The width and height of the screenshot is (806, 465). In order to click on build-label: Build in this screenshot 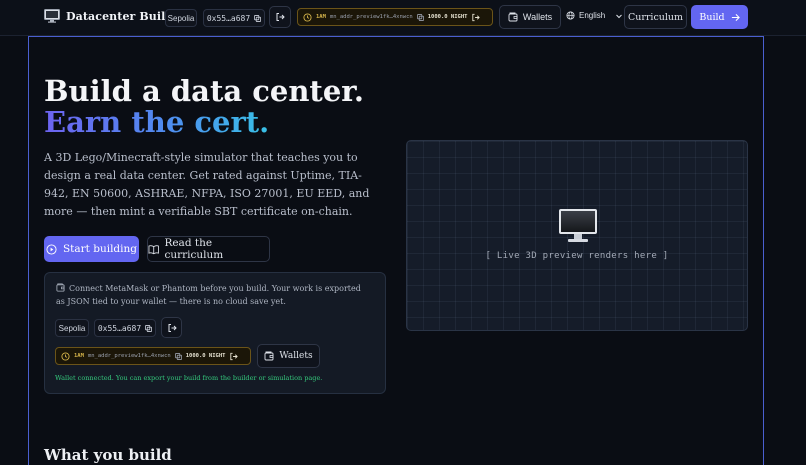, I will do `click(712, 17)`.